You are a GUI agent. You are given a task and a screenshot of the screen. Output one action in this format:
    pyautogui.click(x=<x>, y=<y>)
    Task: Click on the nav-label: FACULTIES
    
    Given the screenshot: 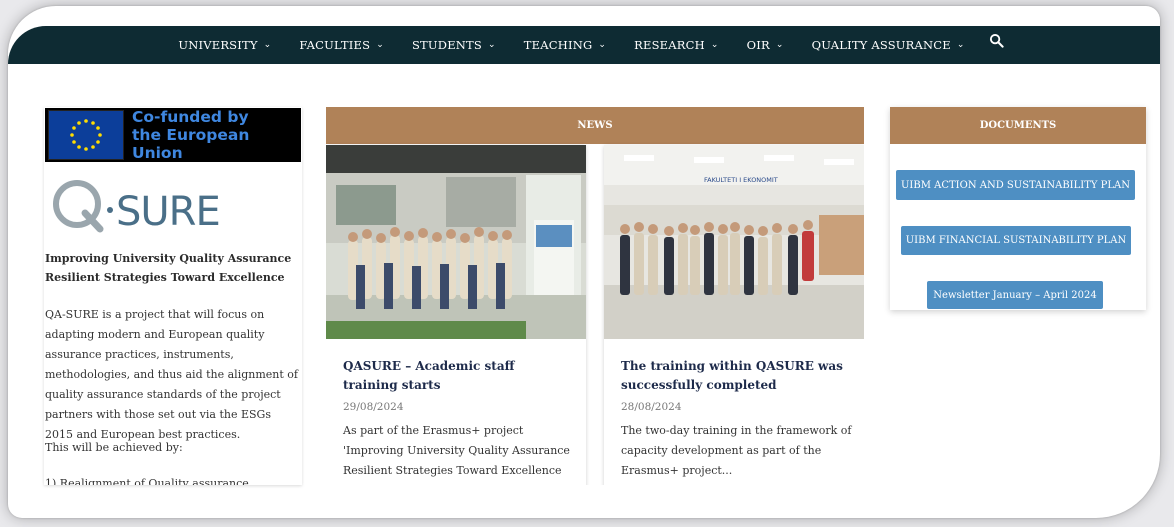 What is the action you would take?
    pyautogui.click(x=335, y=45)
    